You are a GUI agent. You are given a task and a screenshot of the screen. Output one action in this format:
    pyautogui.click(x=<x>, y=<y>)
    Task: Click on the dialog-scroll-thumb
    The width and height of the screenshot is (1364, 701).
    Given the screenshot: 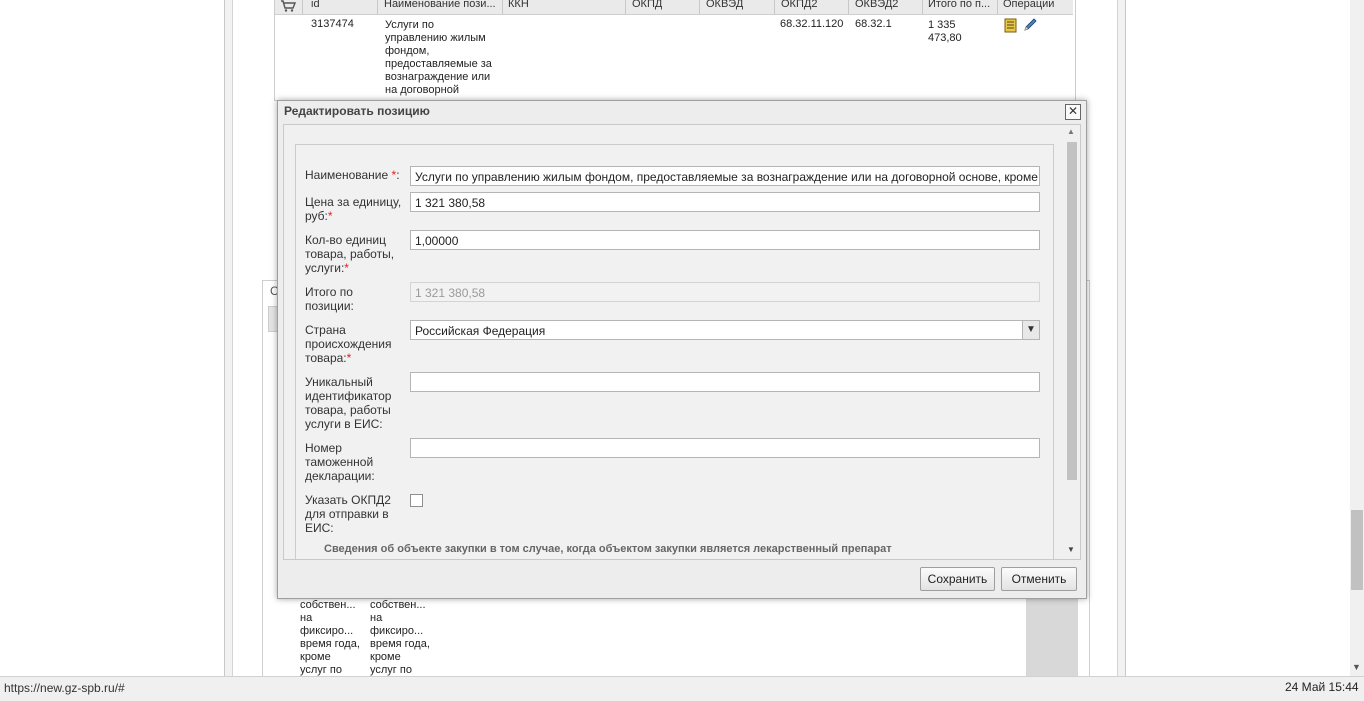 What is the action you would take?
    pyautogui.click(x=1072, y=311)
    